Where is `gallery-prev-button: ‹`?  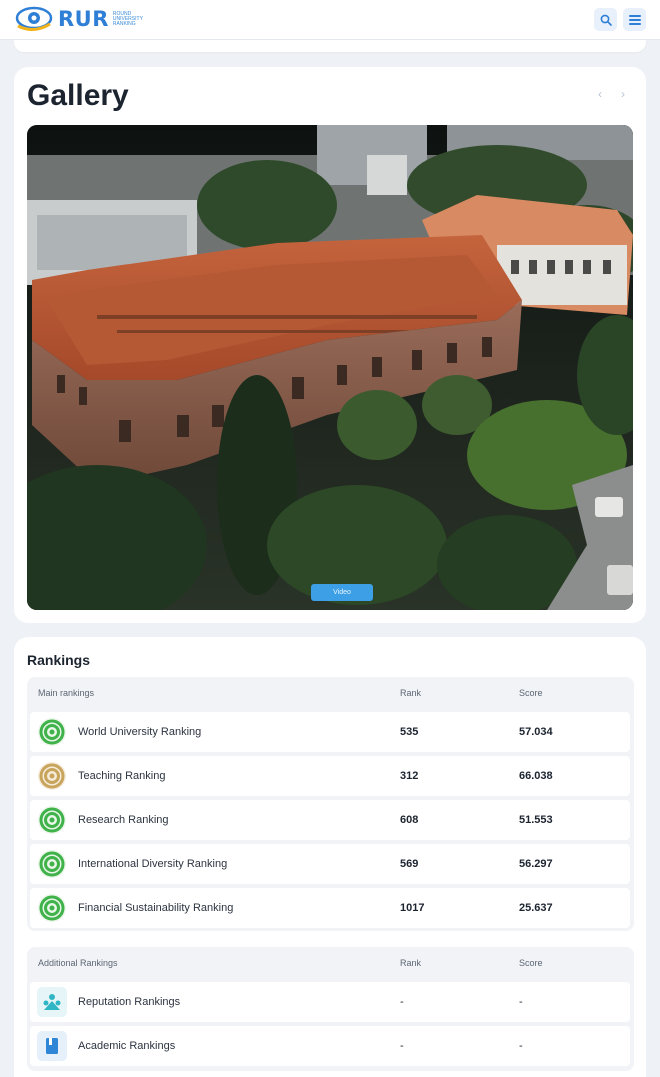 gallery-prev-button: ‹ is located at coordinates (600, 94).